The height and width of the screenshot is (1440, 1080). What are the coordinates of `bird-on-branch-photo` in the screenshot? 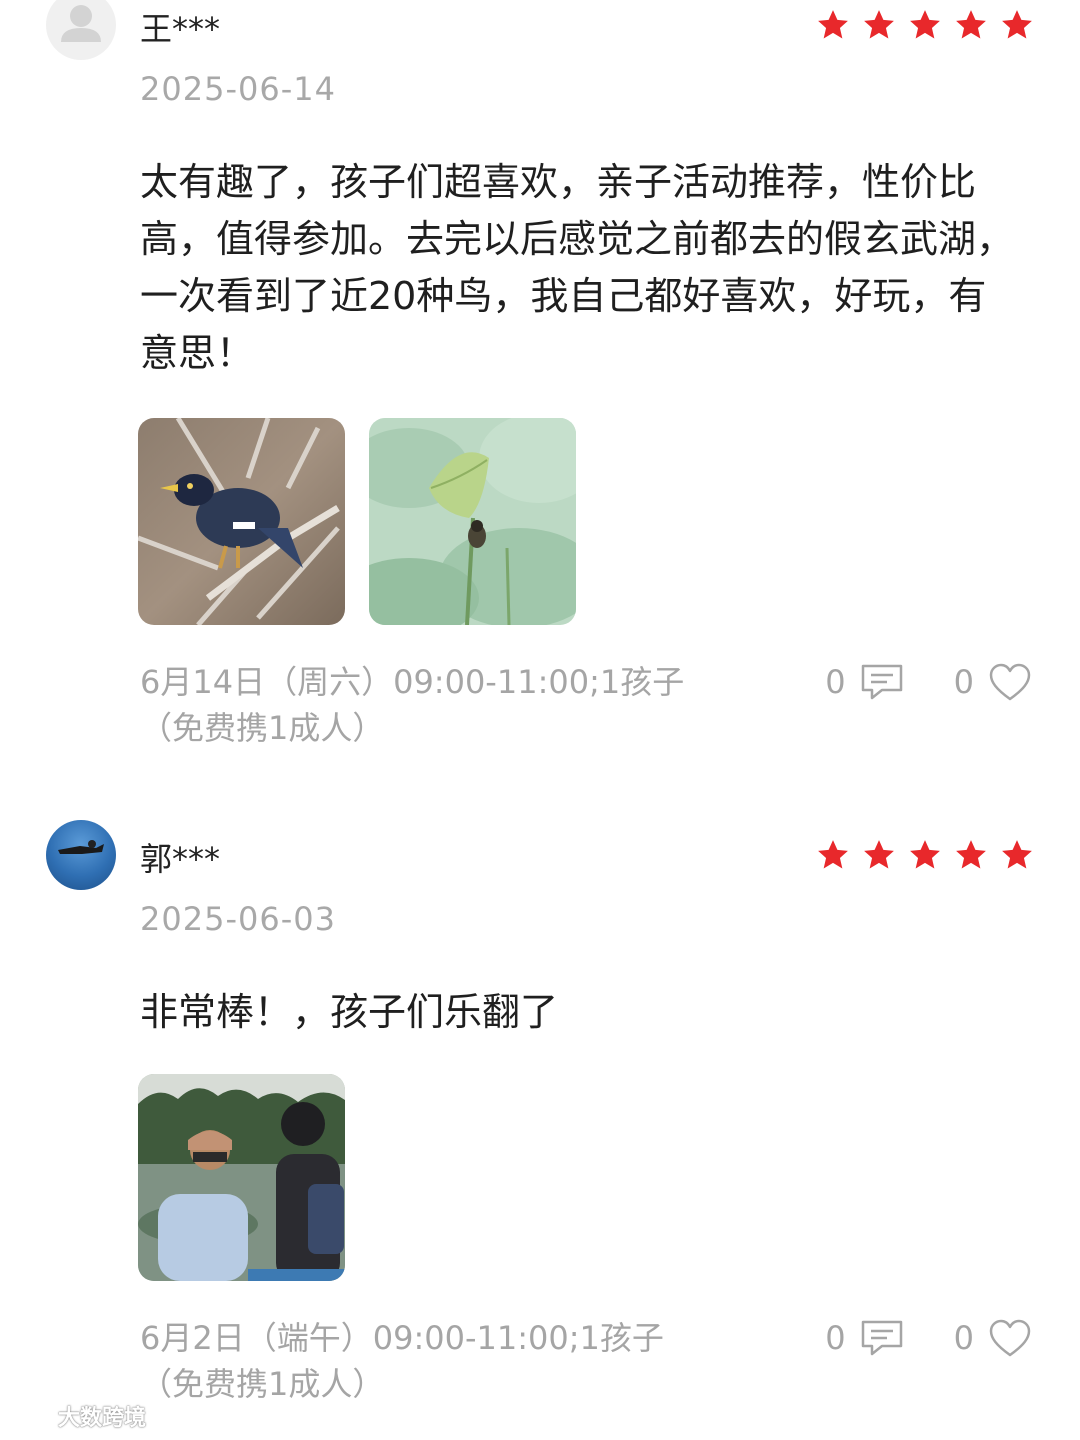 It's located at (241, 521).